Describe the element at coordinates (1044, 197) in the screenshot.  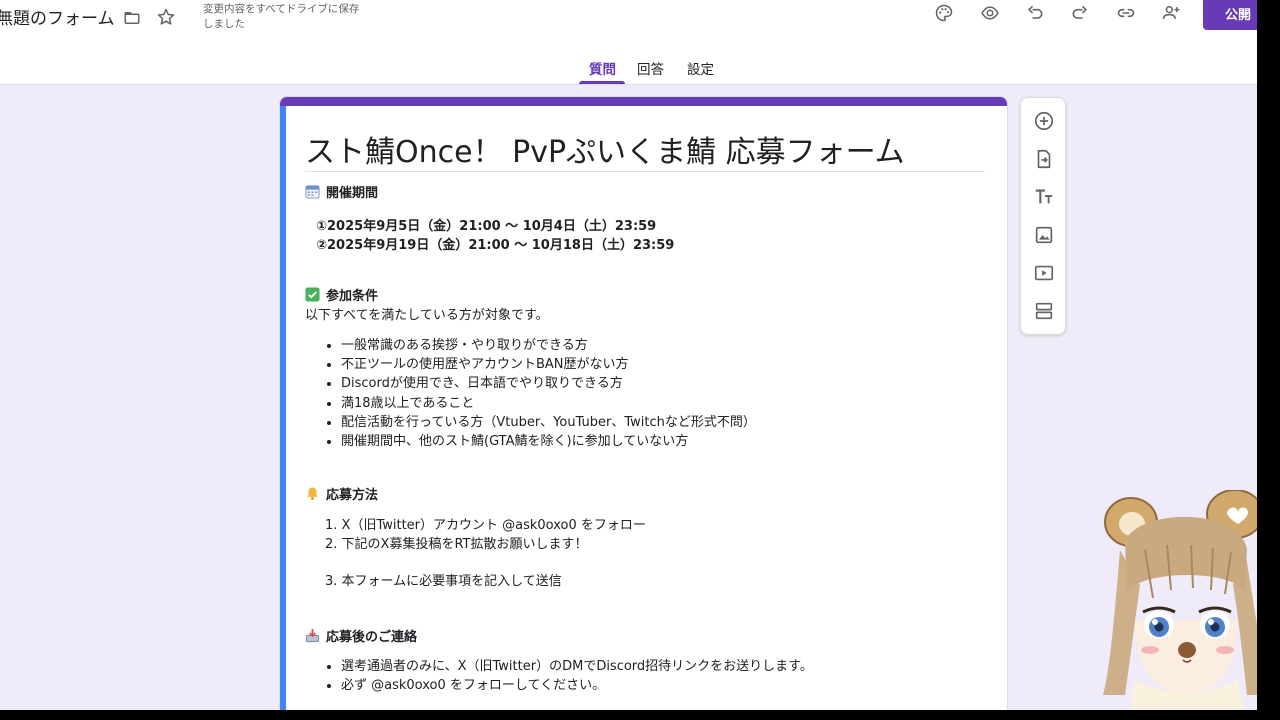
I see `title-text-icon` at that location.